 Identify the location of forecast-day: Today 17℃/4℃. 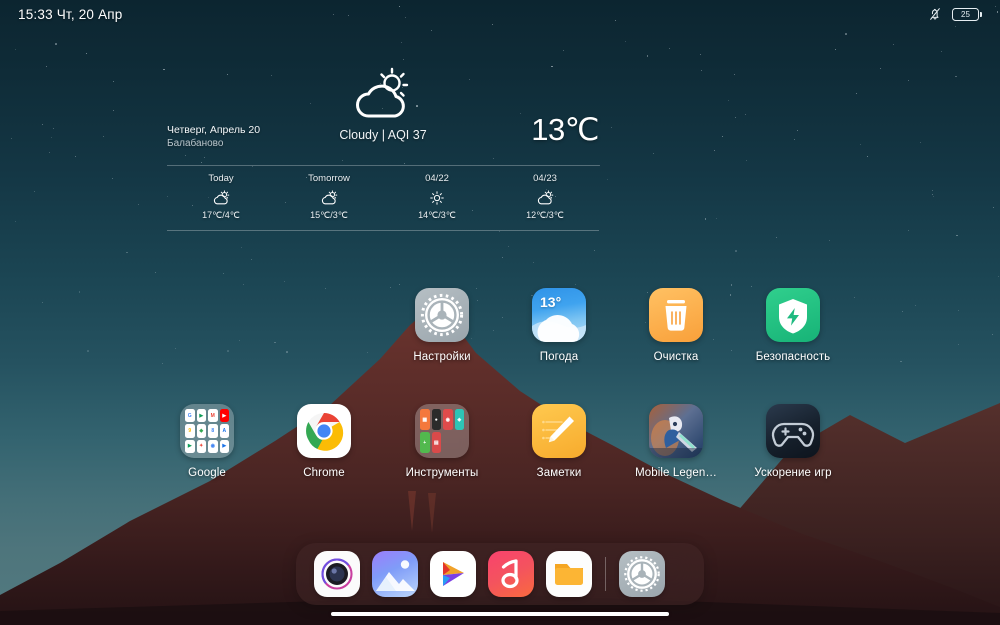
(221, 198).